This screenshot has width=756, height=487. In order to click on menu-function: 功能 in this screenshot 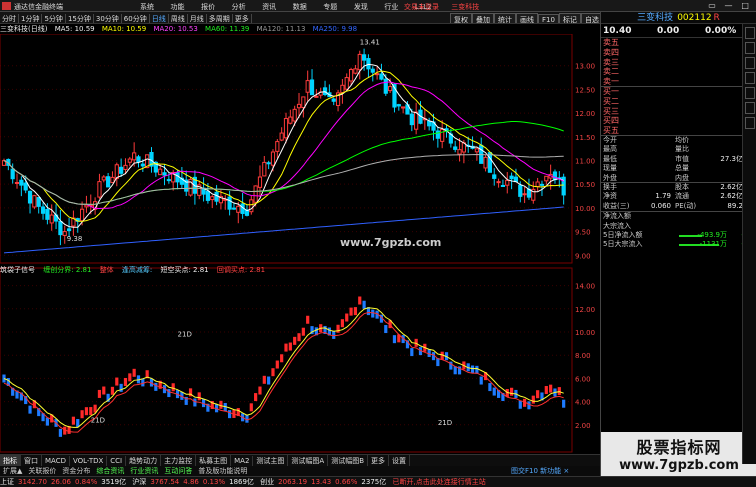, I will do `click(178, 6)`.